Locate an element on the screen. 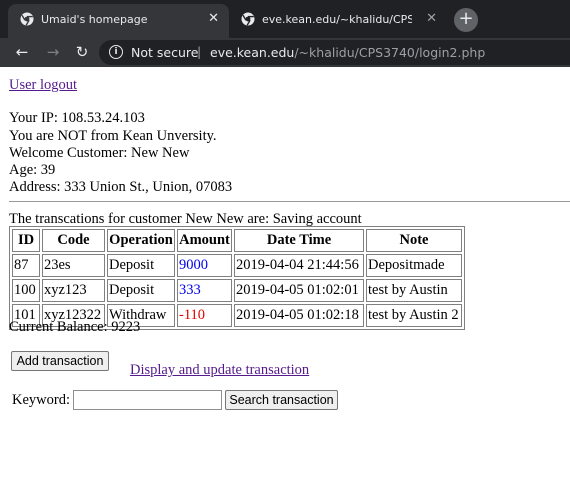  tab-login2: eve.kean.edu/~khalidu/CPS3740 ✕ is located at coordinates (338, 21).